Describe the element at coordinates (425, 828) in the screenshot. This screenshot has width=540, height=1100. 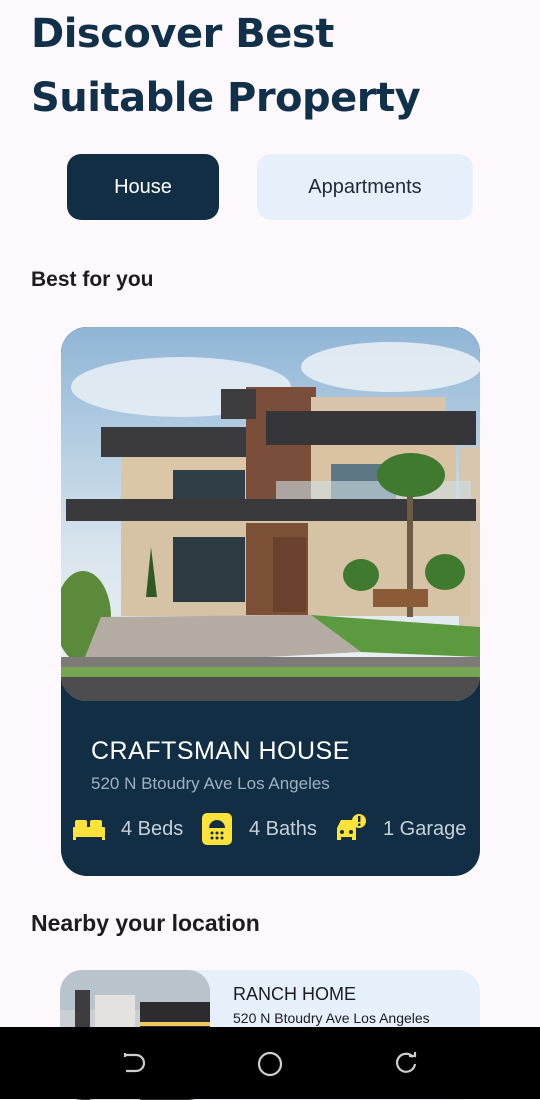
I see `garage-label: 1 Garage` at that location.